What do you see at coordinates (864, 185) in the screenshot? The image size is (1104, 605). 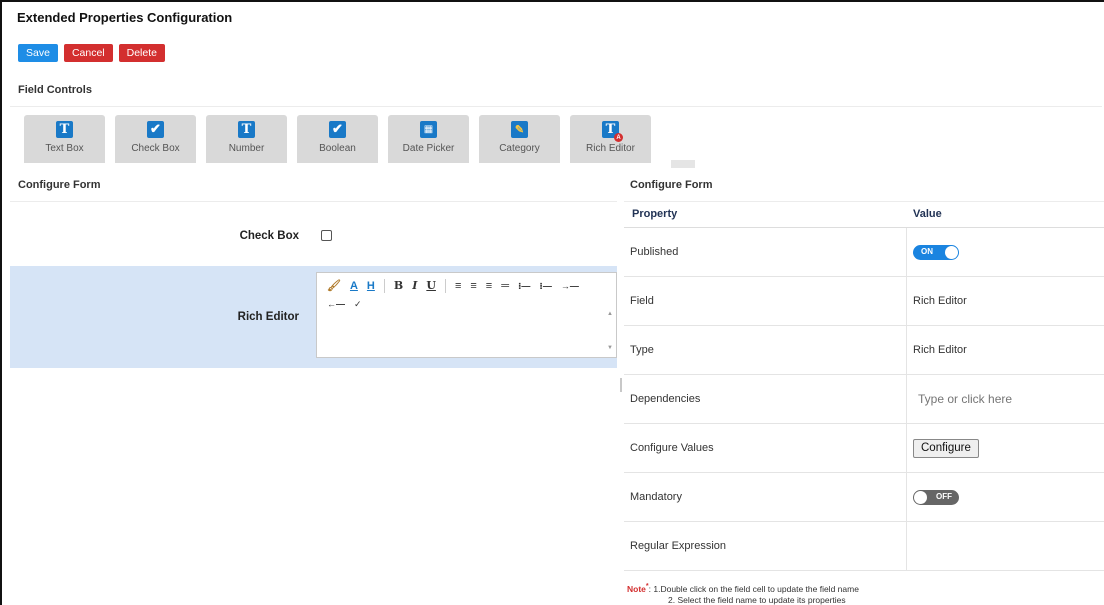 I see `configure-form-right-title: Configure Form` at bounding box center [864, 185].